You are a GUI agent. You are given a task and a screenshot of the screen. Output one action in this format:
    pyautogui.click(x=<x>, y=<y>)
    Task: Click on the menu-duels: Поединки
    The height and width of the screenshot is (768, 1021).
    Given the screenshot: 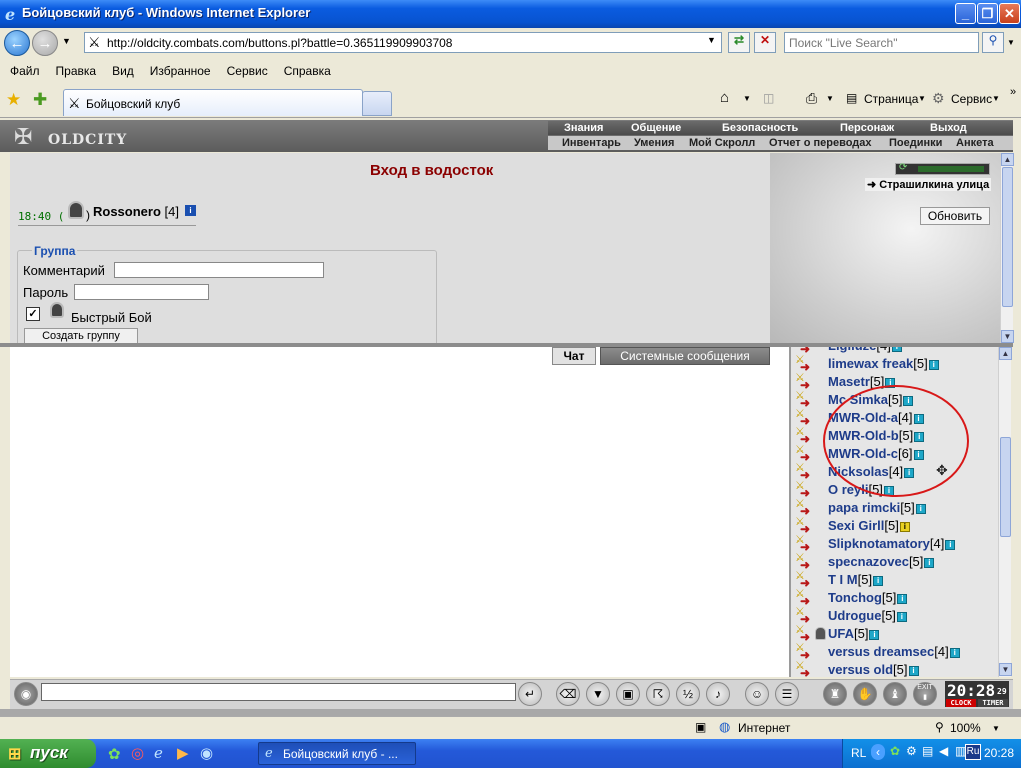 What is the action you would take?
    pyautogui.click(x=915, y=143)
    